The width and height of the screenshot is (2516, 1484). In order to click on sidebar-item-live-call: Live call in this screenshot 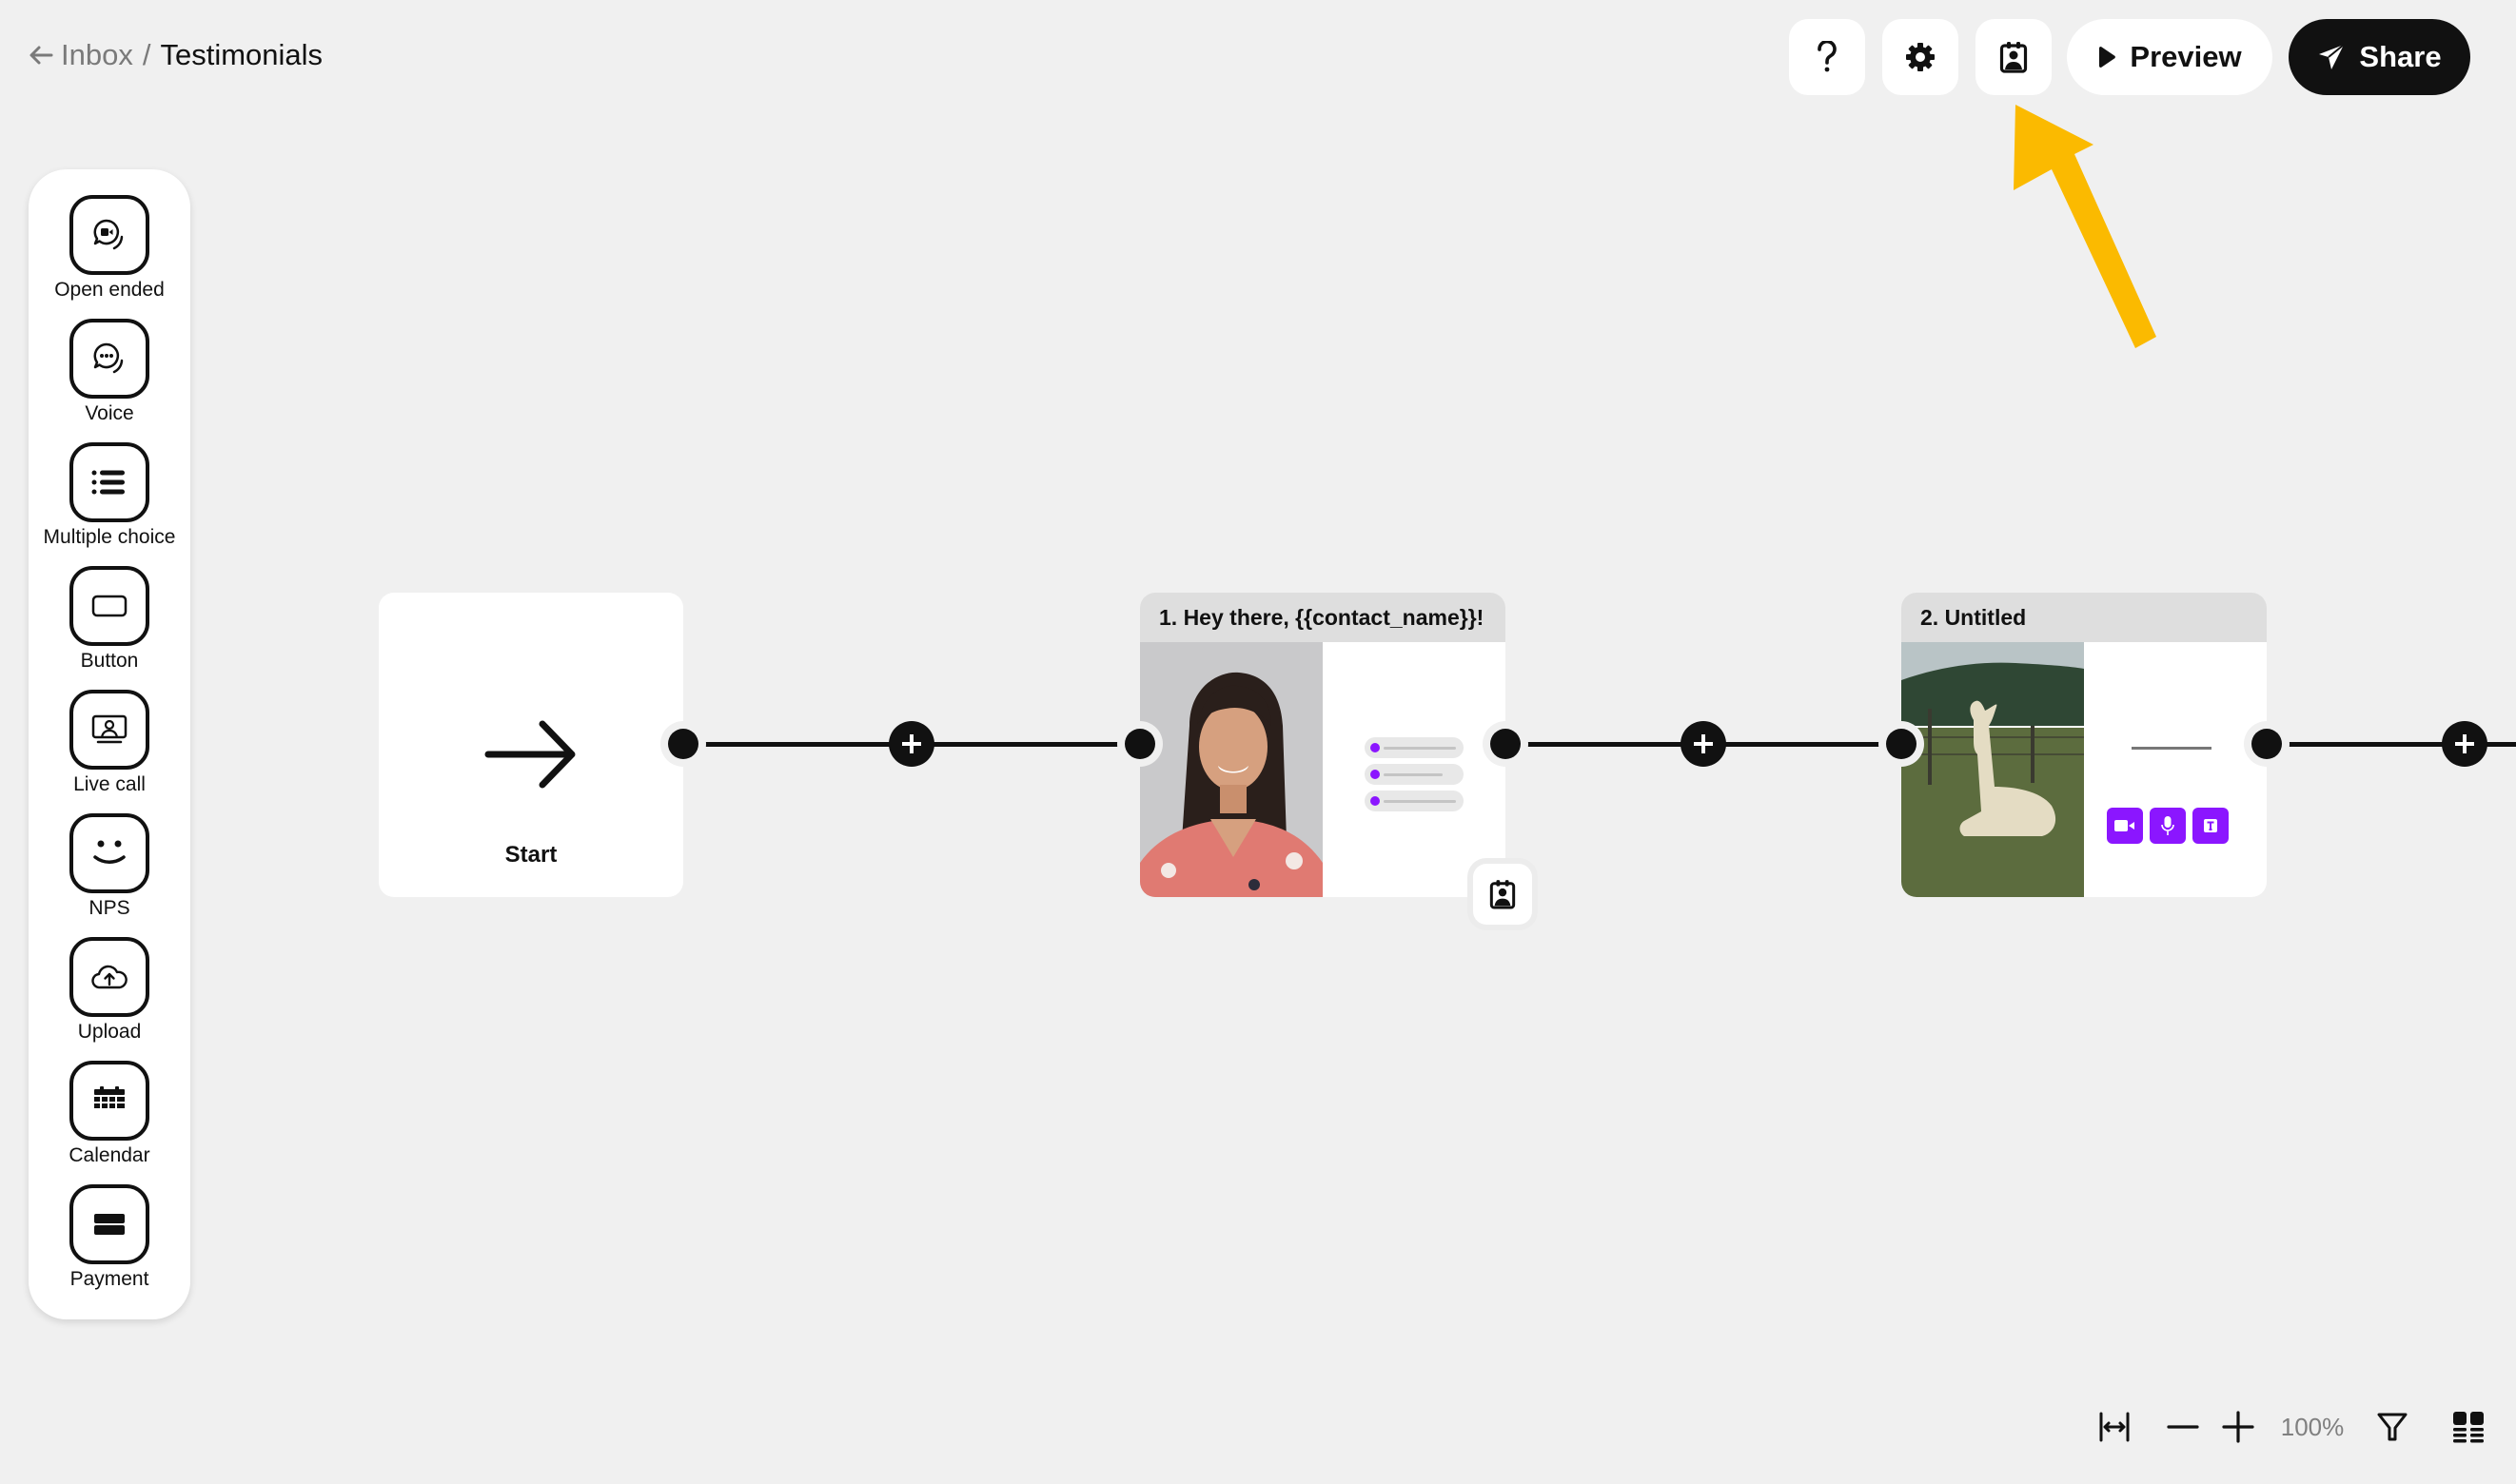, I will do `click(110, 743)`.